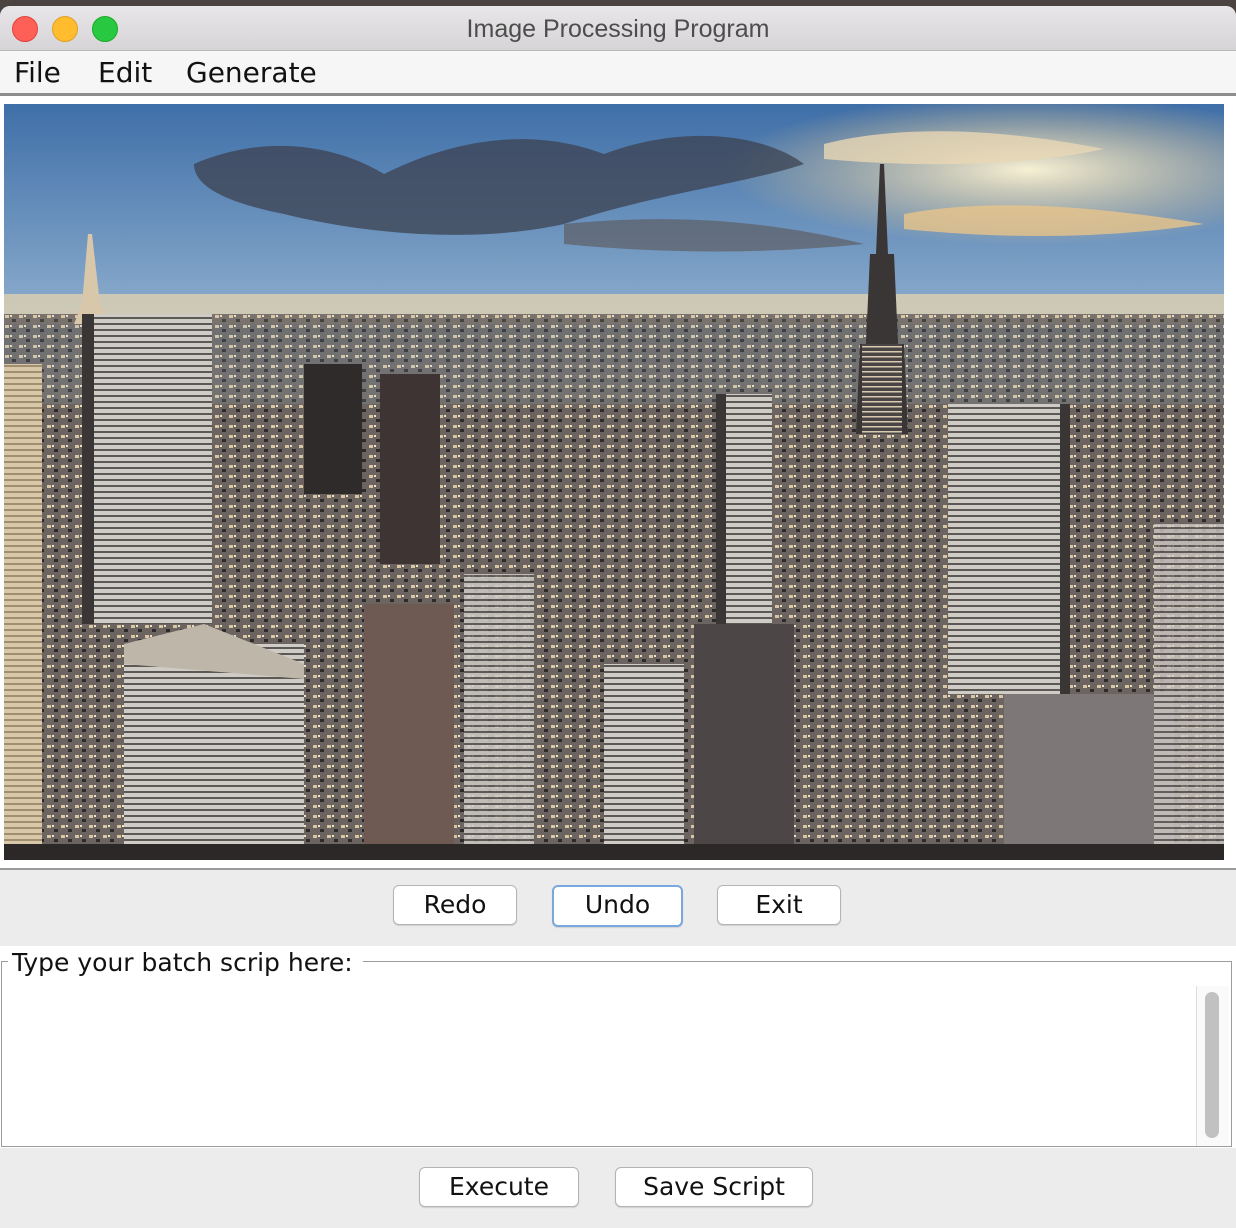 The width and height of the screenshot is (1236, 1228). I want to click on execute-button: Execute, so click(499, 1187).